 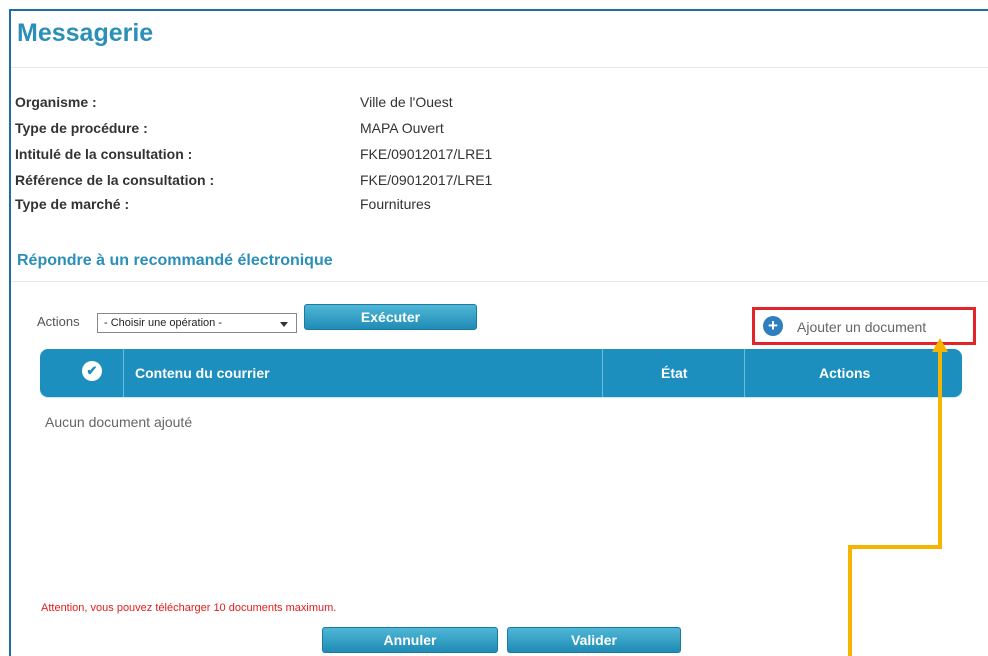 I want to click on column-header-content: Contenu du courrier, so click(x=202, y=373).